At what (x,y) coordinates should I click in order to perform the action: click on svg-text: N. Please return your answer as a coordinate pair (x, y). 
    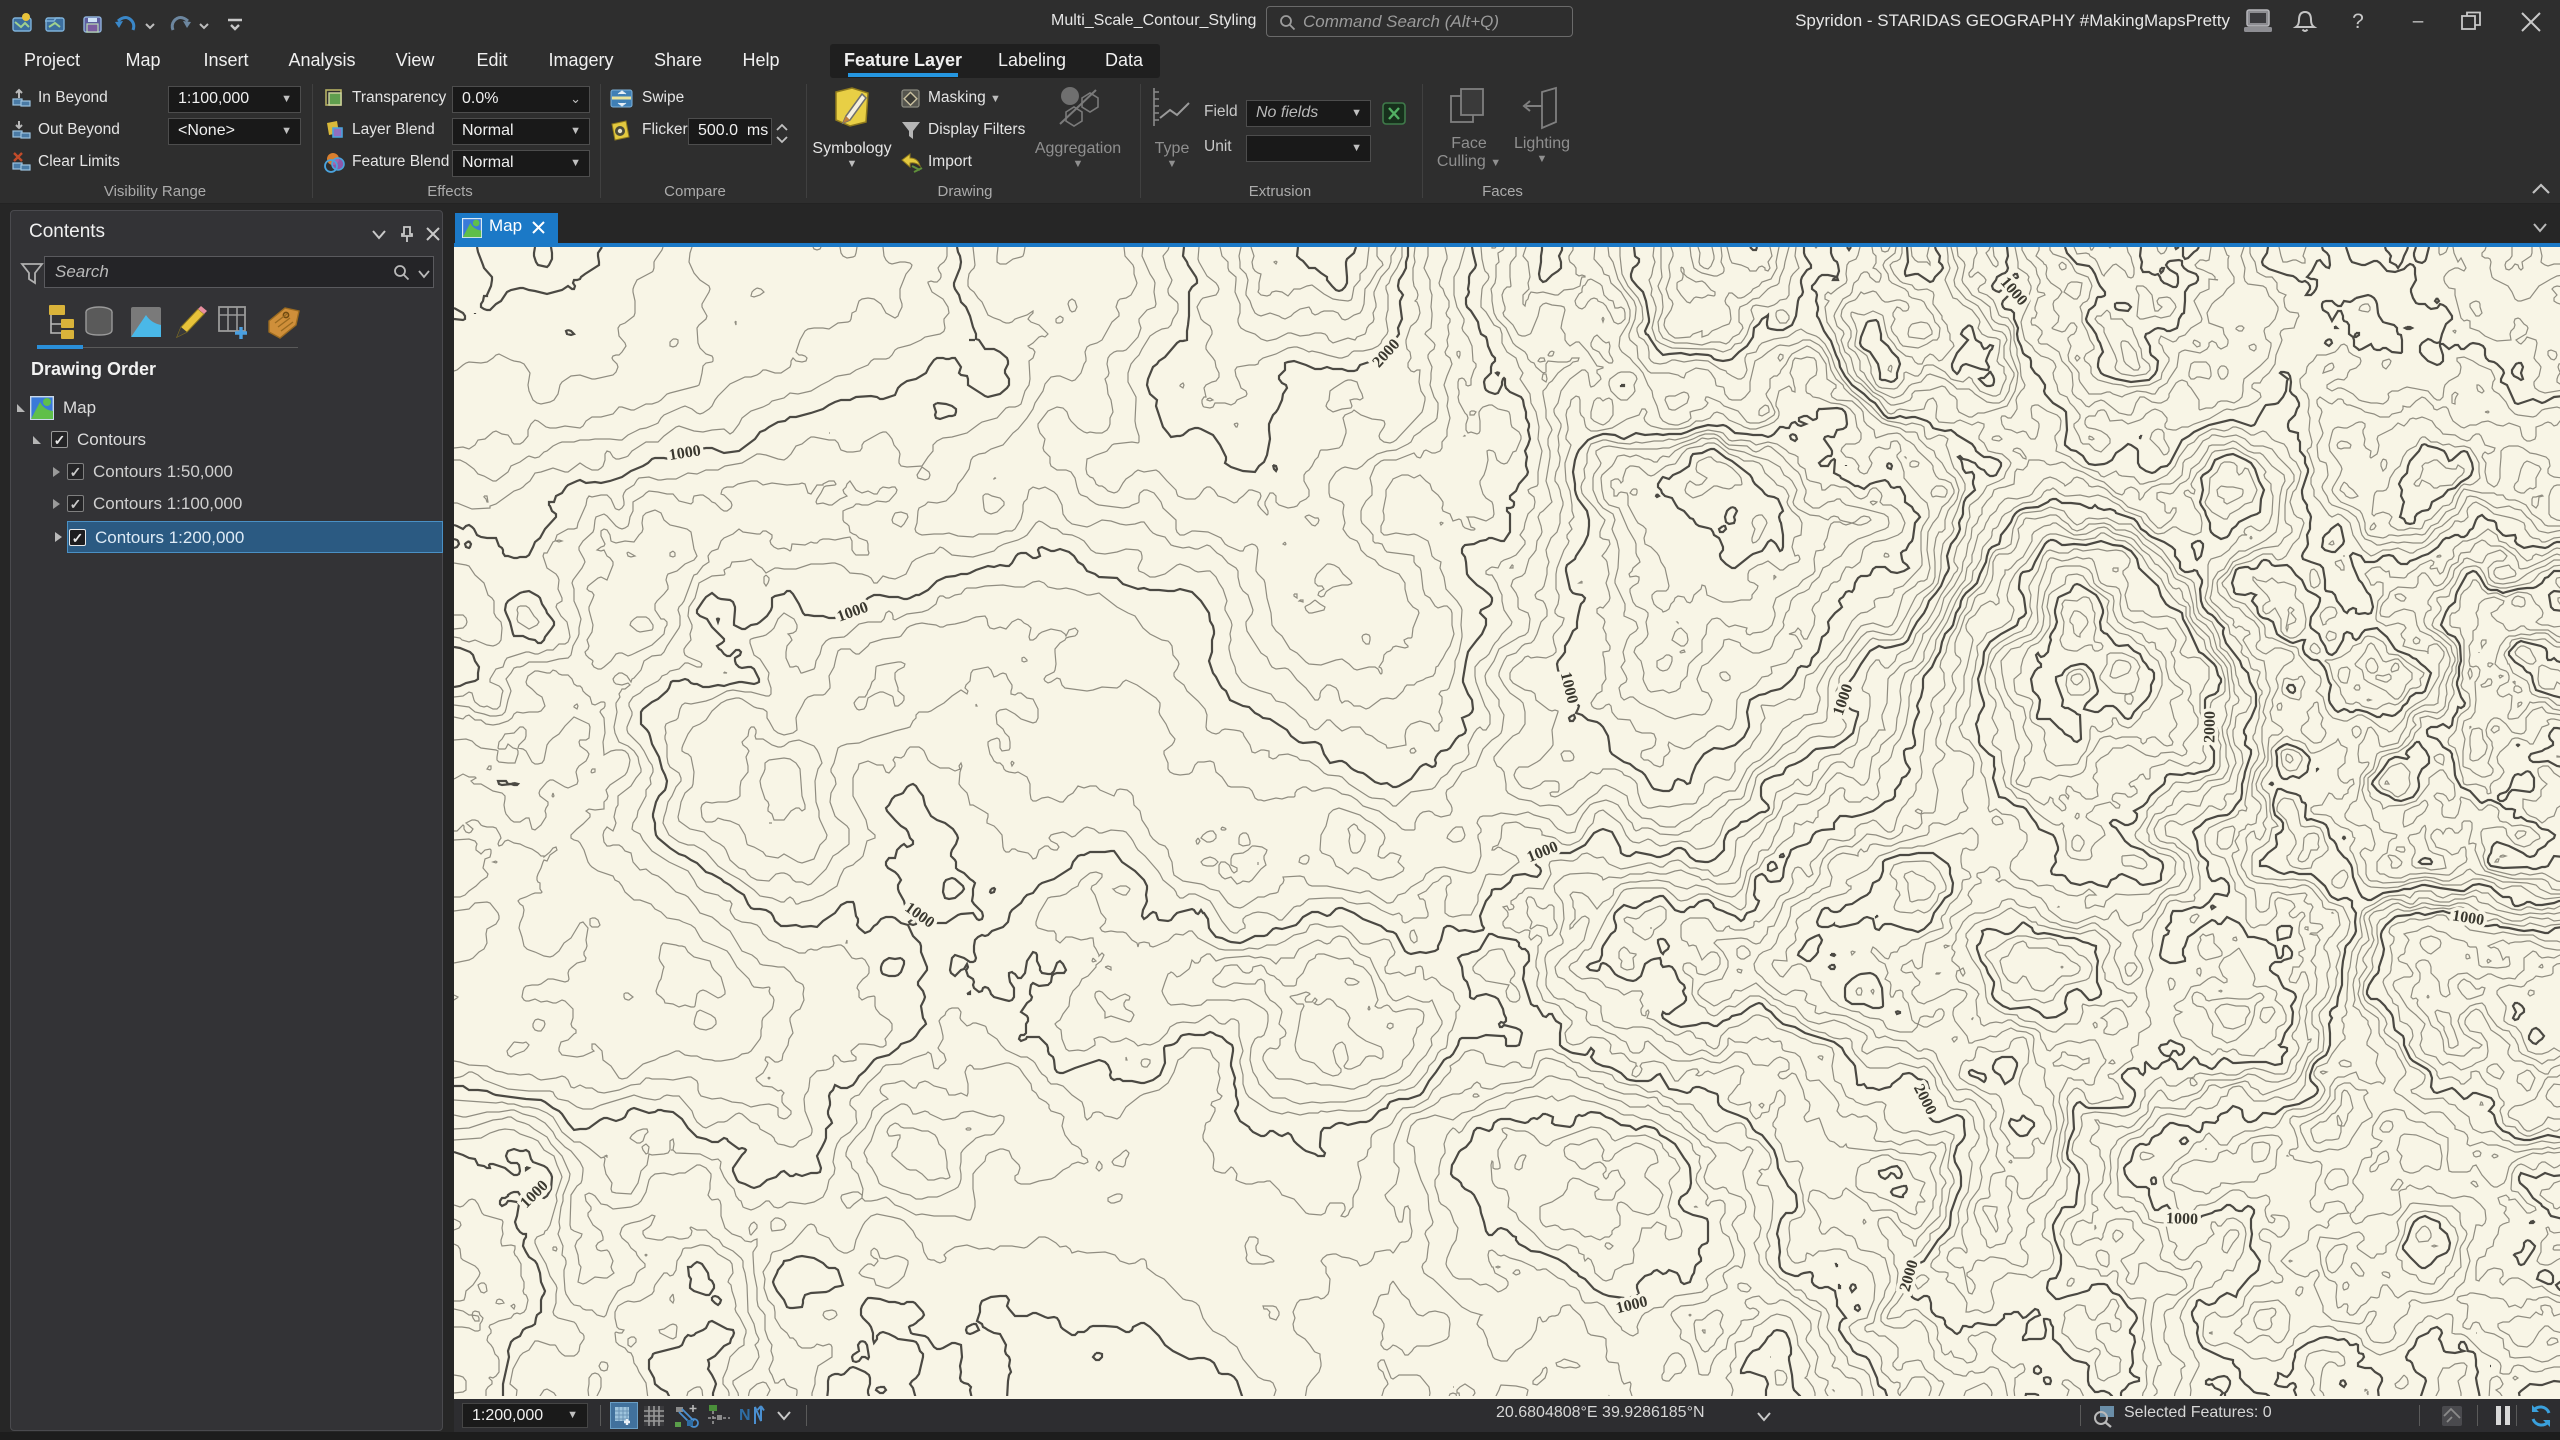
    Looking at the image, I should click on (745, 1415).